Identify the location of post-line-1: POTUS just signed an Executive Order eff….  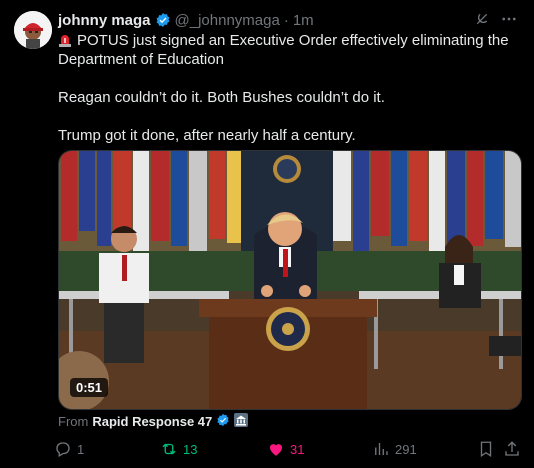
(283, 50).